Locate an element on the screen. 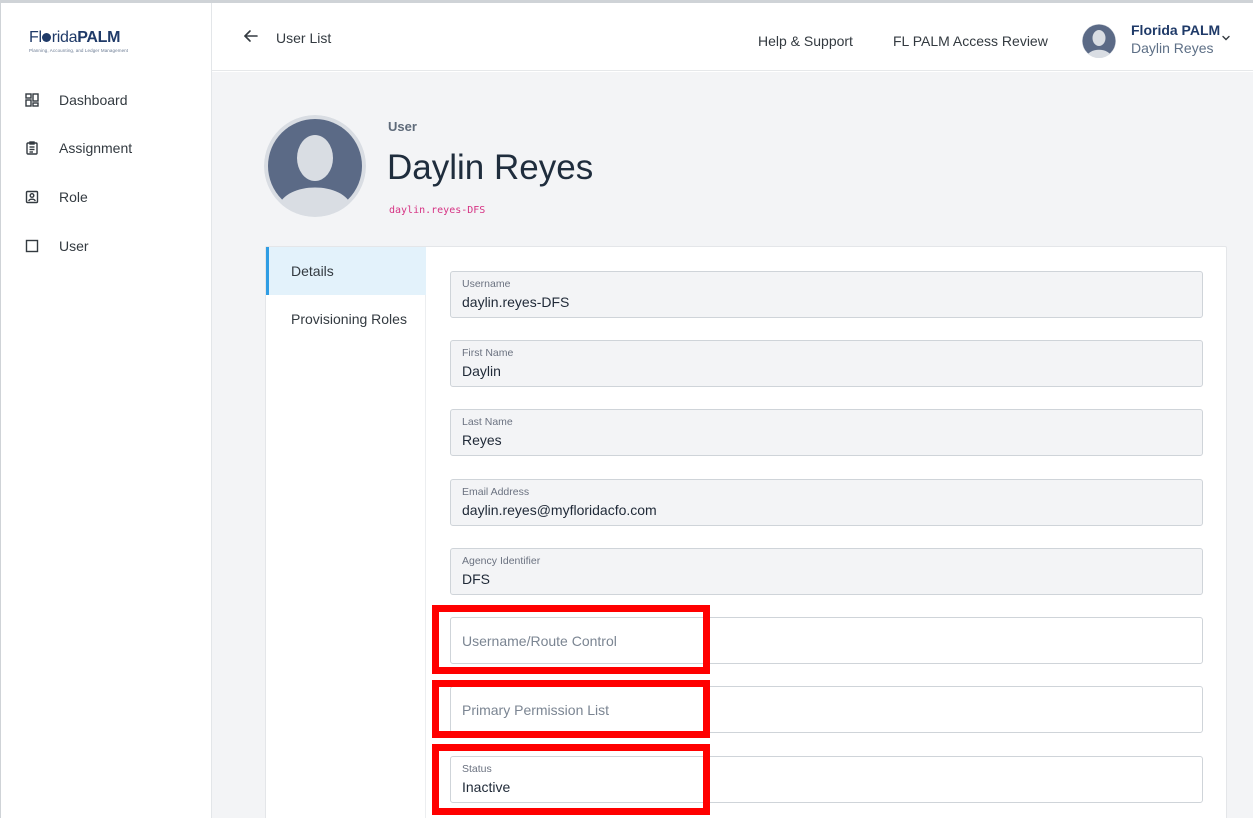  first-name-field: First Name Daylin is located at coordinates (826, 363).